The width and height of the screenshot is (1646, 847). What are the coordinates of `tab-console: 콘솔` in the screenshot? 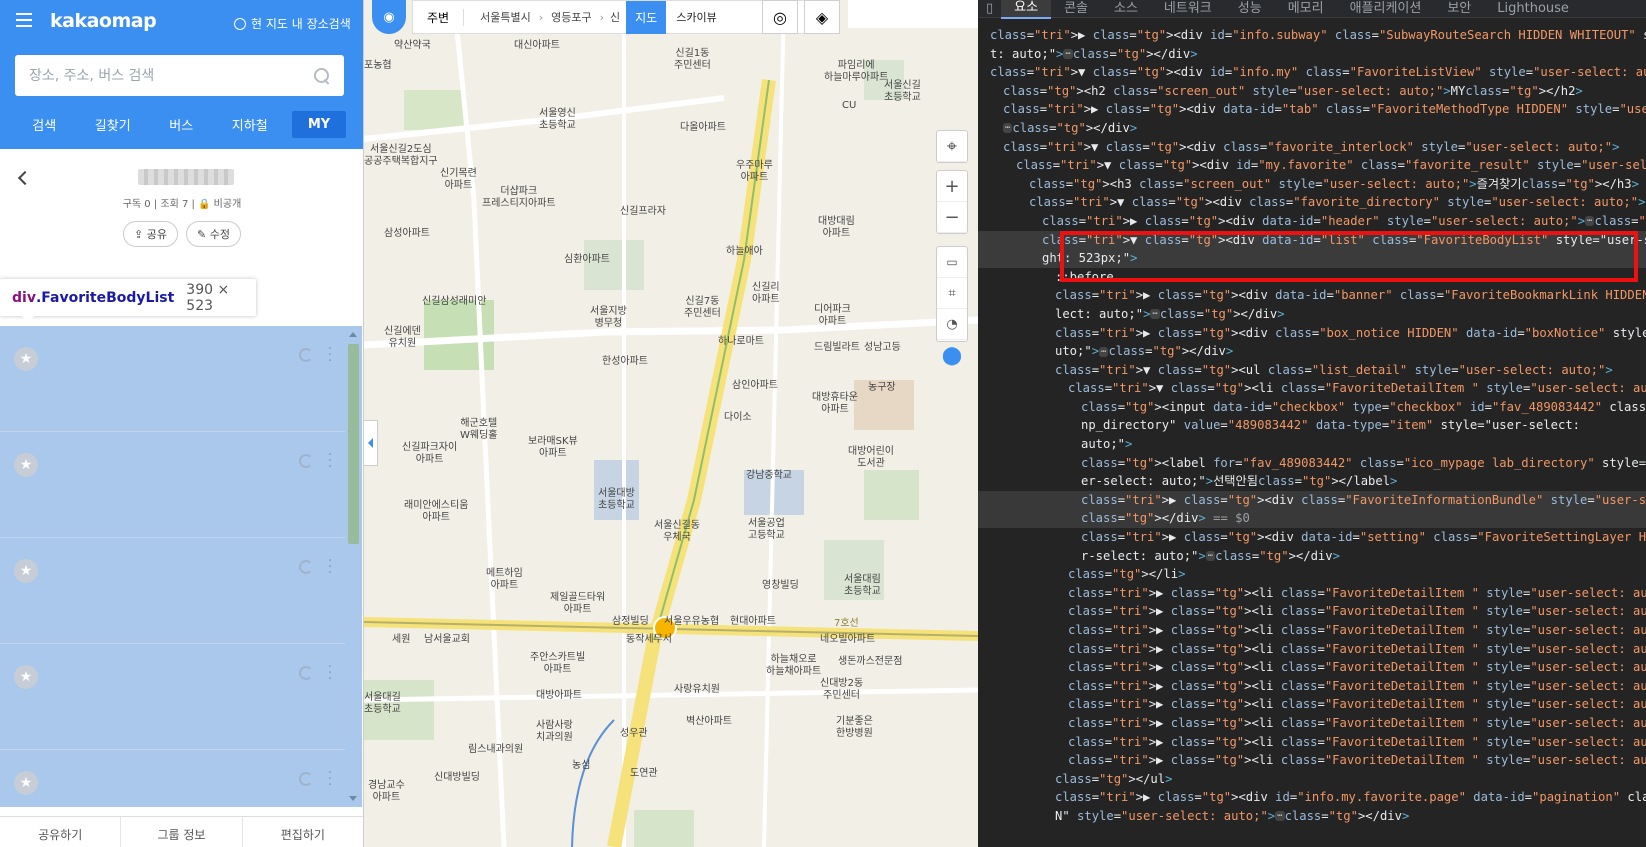 It's located at (1076, 9).